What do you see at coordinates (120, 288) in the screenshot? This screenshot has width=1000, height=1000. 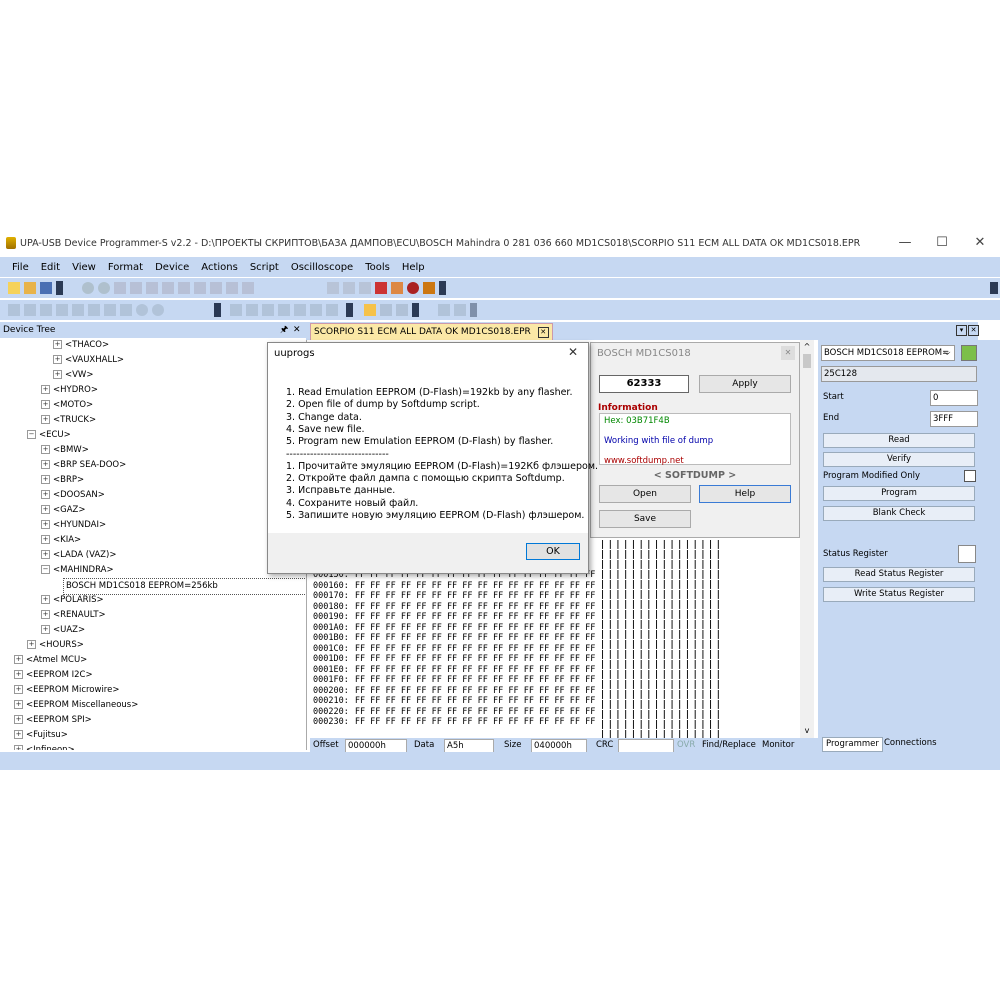 I see `cut-icon` at bounding box center [120, 288].